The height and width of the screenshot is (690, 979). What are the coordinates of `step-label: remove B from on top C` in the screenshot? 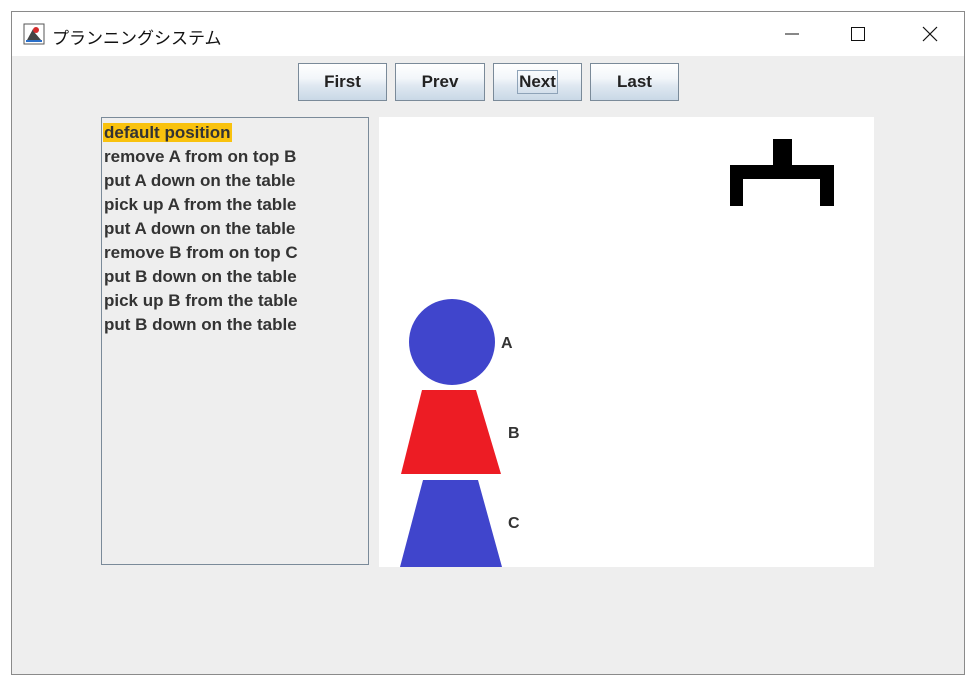 It's located at (201, 252).